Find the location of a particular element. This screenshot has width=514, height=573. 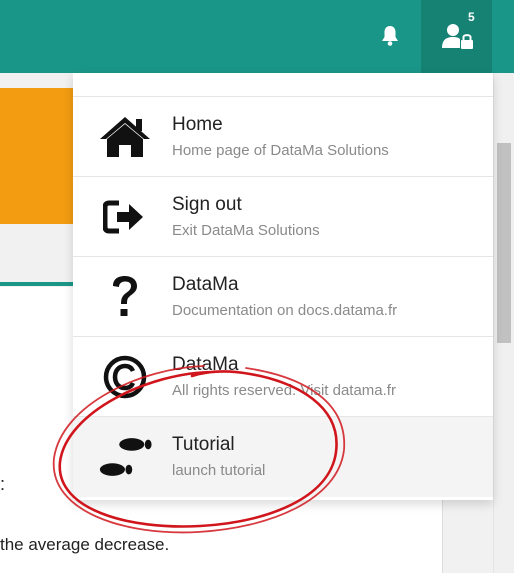

scrollbar-thumb is located at coordinates (504, 243).